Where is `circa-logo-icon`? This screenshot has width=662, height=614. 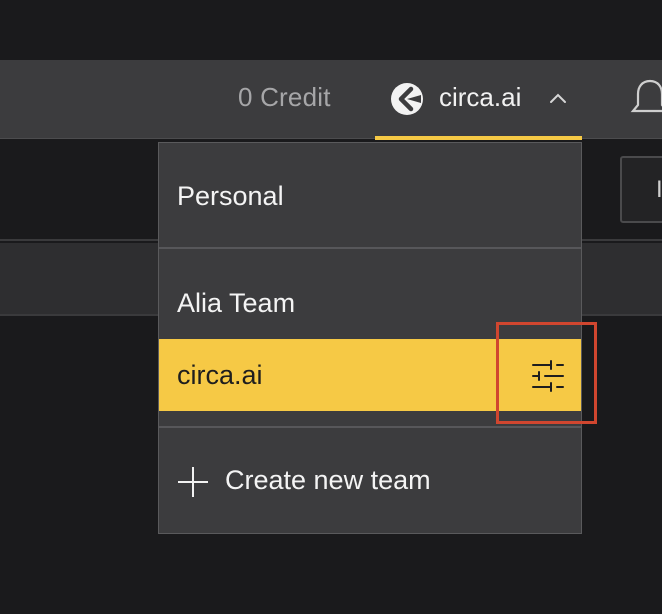
circa-logo-icon is located at coordinates (407, 99).